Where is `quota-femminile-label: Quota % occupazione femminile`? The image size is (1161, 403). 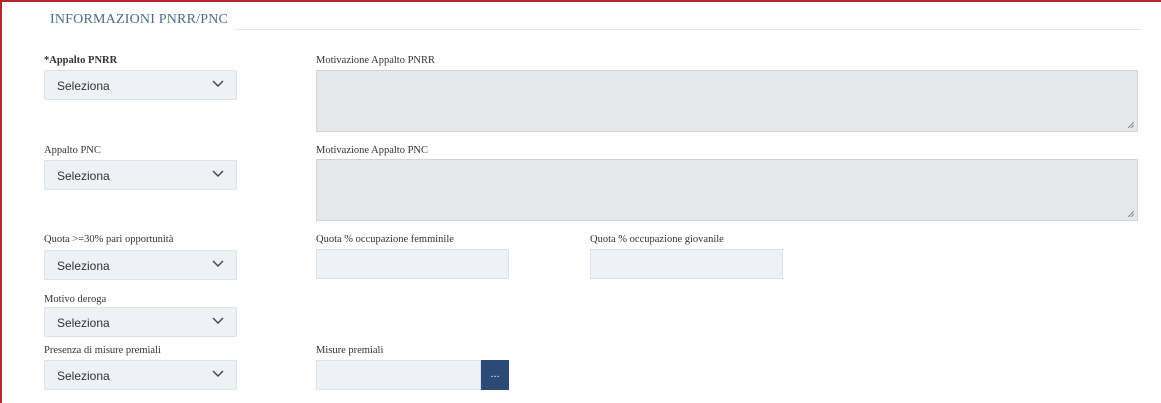 quota-femminile-label: Quota % occupazione femminile is located at coordinates (385, 239).